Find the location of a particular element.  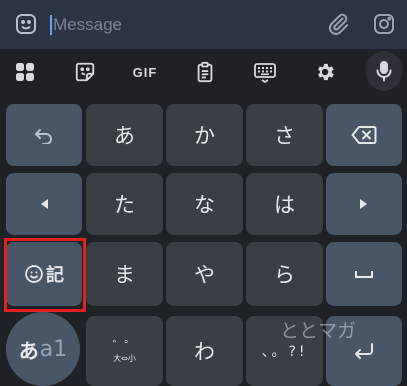

dakuten-mark: ゛゜ is located at coordinates (124, 345).